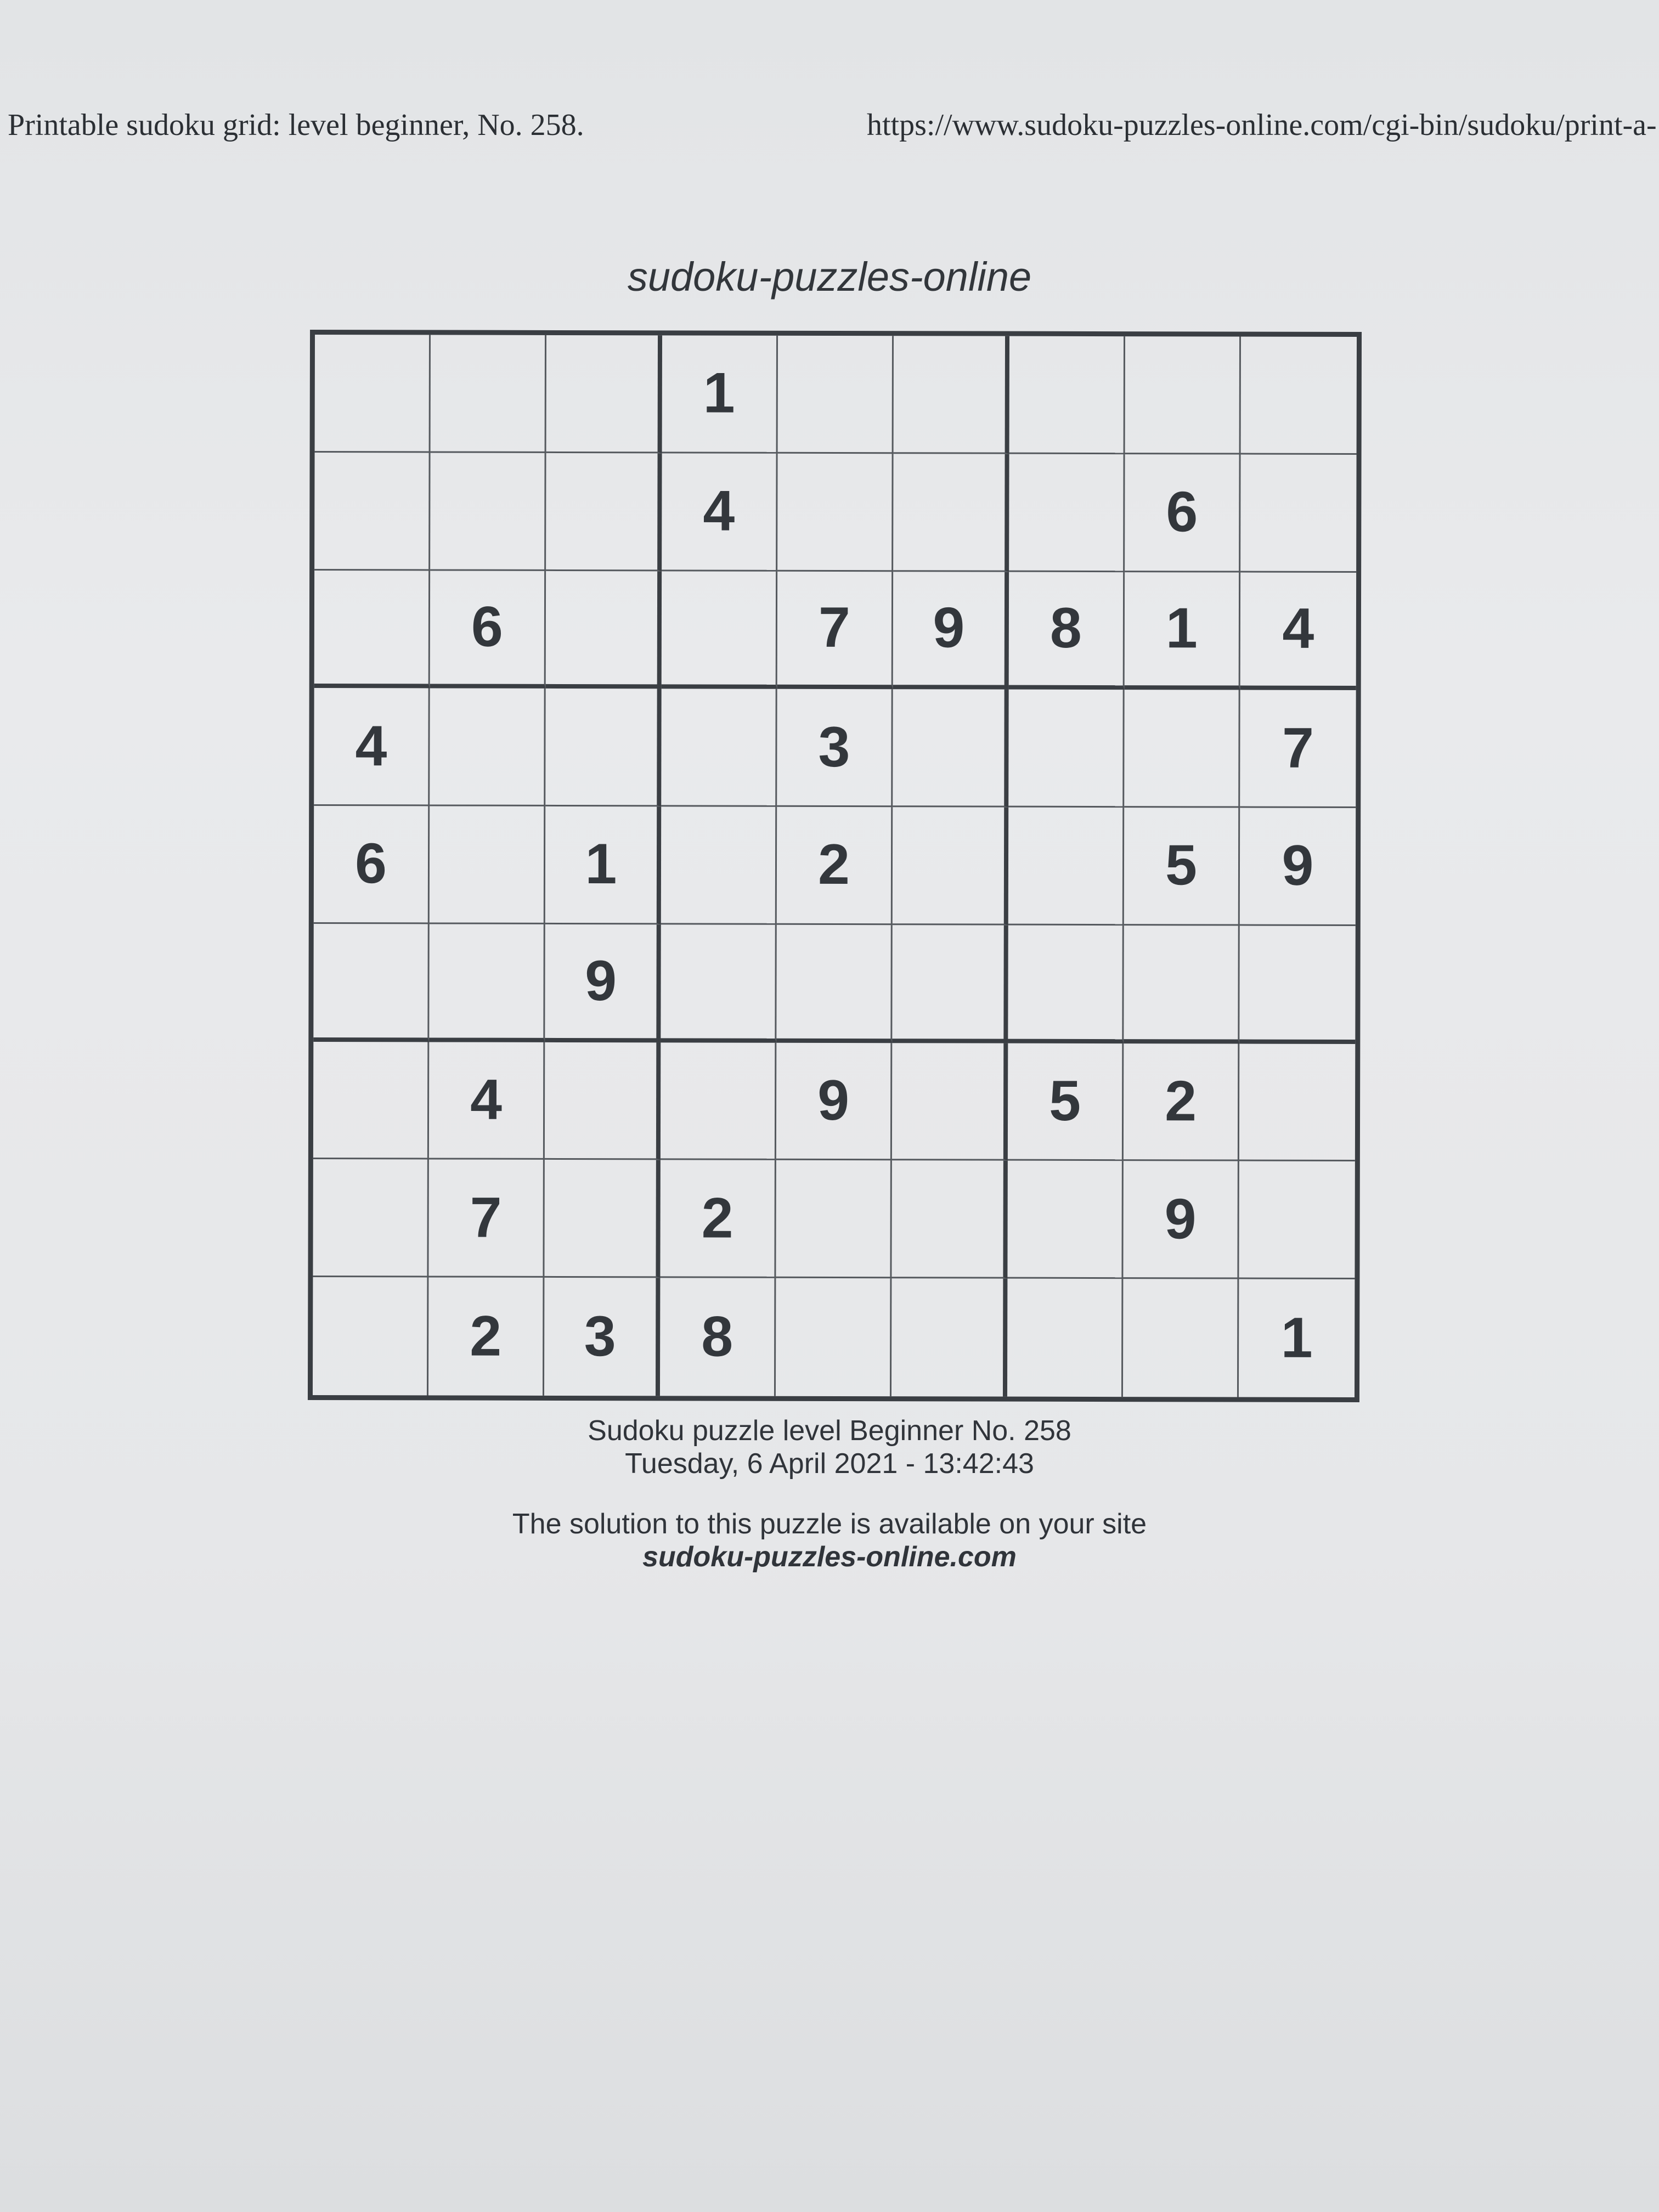 The image size is (1659, 2212). Describe the element at coordinates (487, 865) in the screenshot. I see `sudoku-cell-r5-c2` at that location.